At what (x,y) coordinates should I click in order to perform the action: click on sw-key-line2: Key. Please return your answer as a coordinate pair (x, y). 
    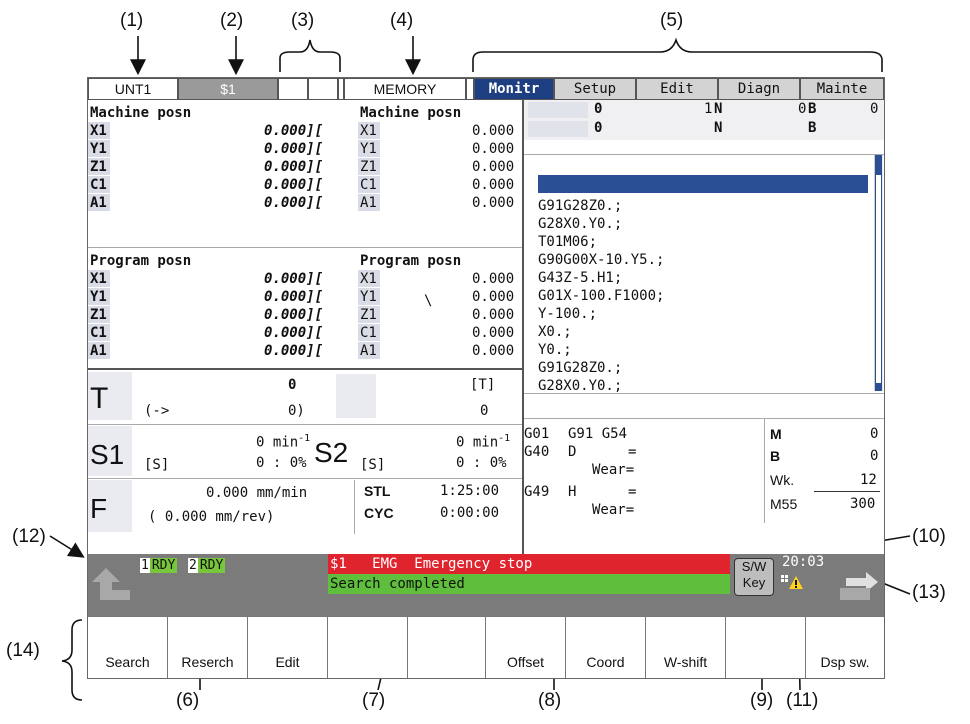
    Looking at the image, I should click on (754, 582).